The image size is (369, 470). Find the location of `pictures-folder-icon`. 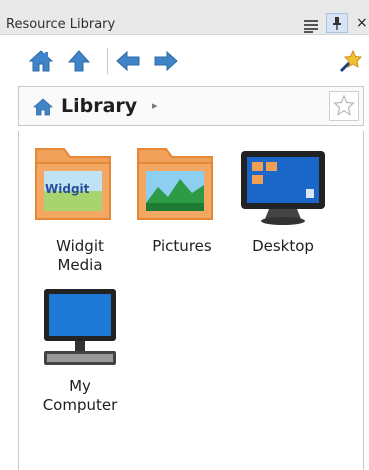

pictures-folder-icon is located at coordinates (182, 187).